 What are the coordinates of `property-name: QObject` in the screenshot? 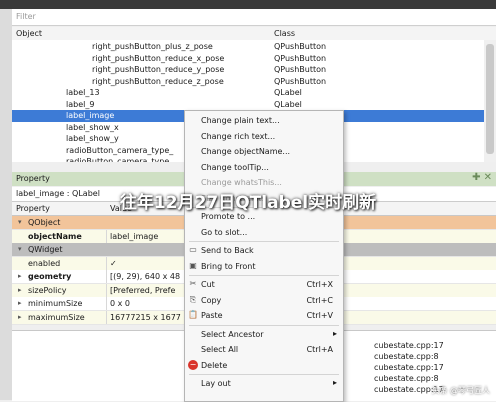 It's located at (44, 222).